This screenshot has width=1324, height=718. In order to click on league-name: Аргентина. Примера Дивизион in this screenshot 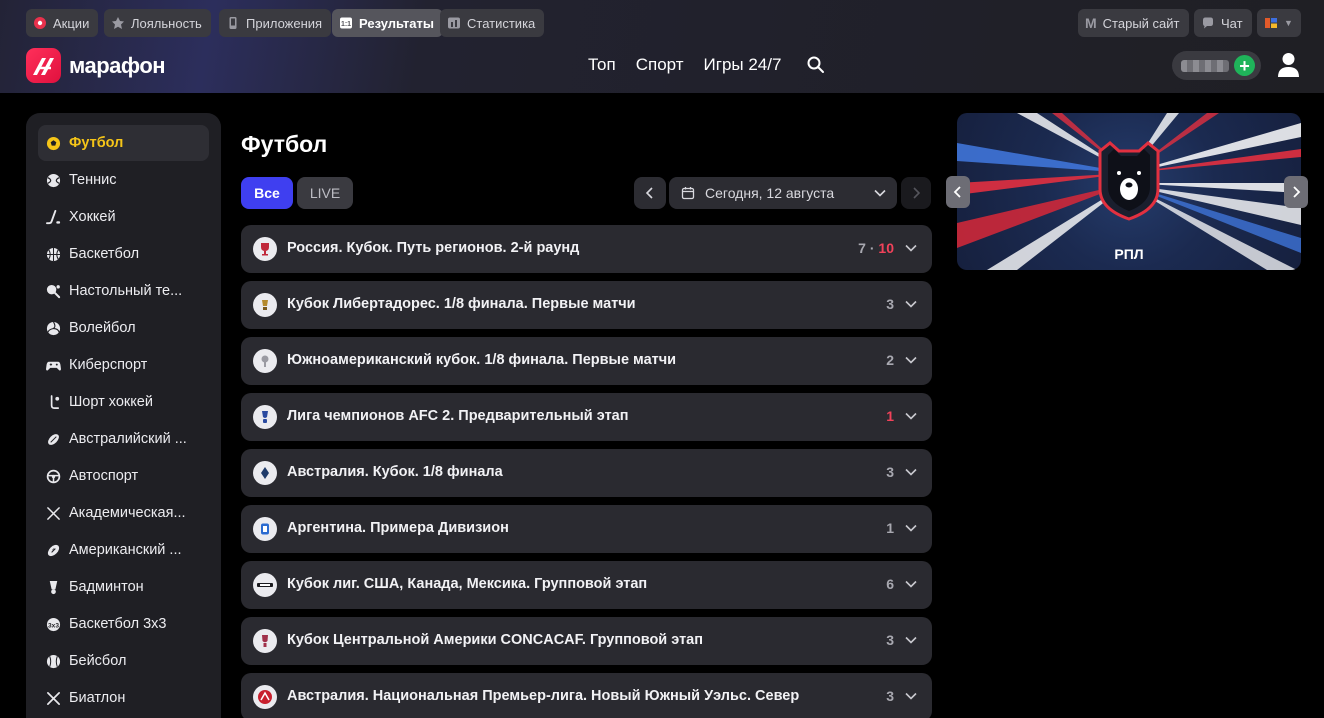, I will do `click(398, 528)`.